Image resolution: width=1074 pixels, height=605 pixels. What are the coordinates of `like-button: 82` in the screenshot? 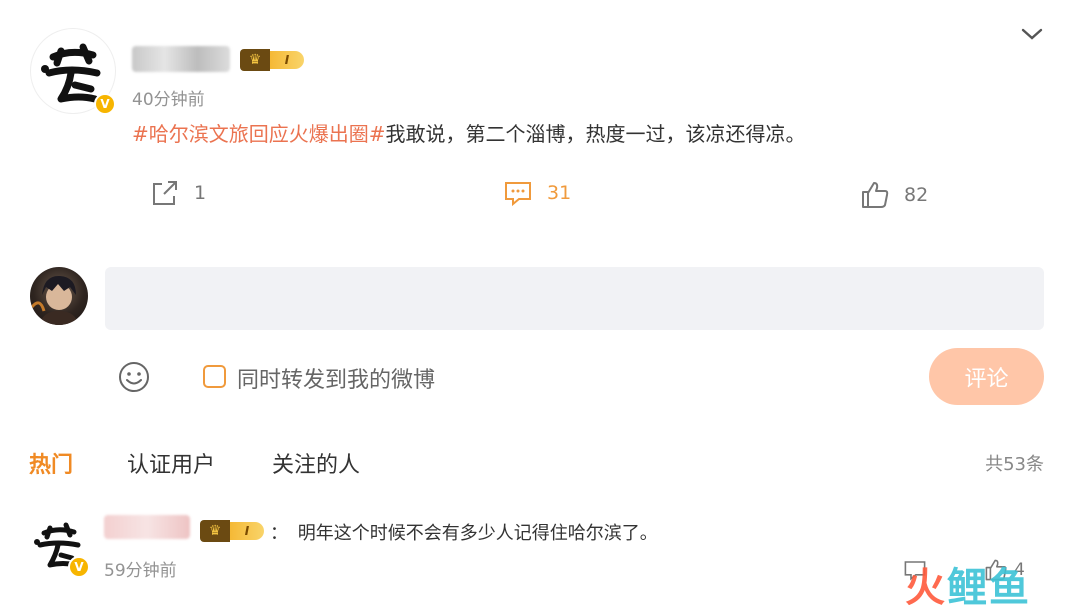 It's located at (894, 195).